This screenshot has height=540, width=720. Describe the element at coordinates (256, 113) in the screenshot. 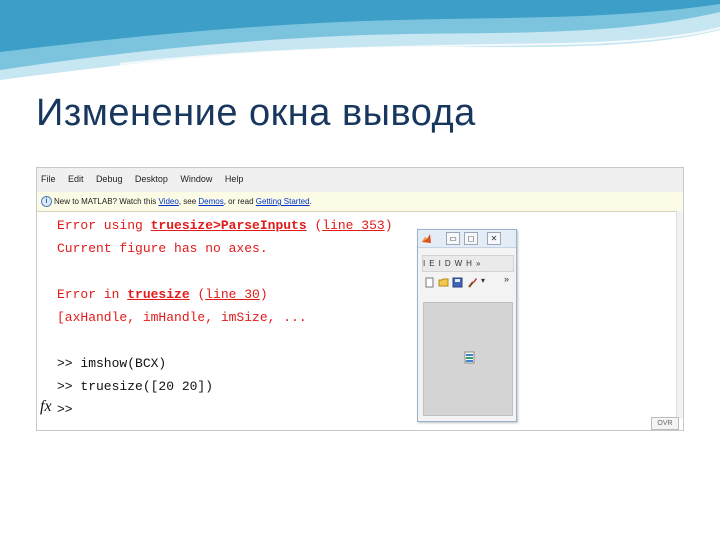

I see `slide-title: Изменение окна вывода` at that location.